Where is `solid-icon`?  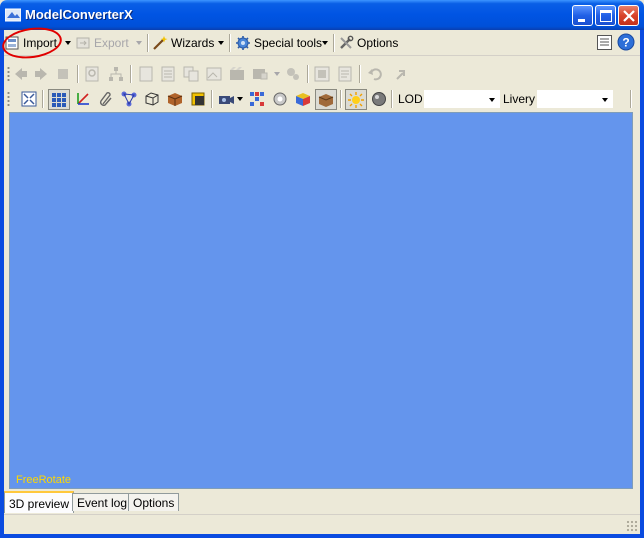
solid-icon is located at coordinates (198, 99).